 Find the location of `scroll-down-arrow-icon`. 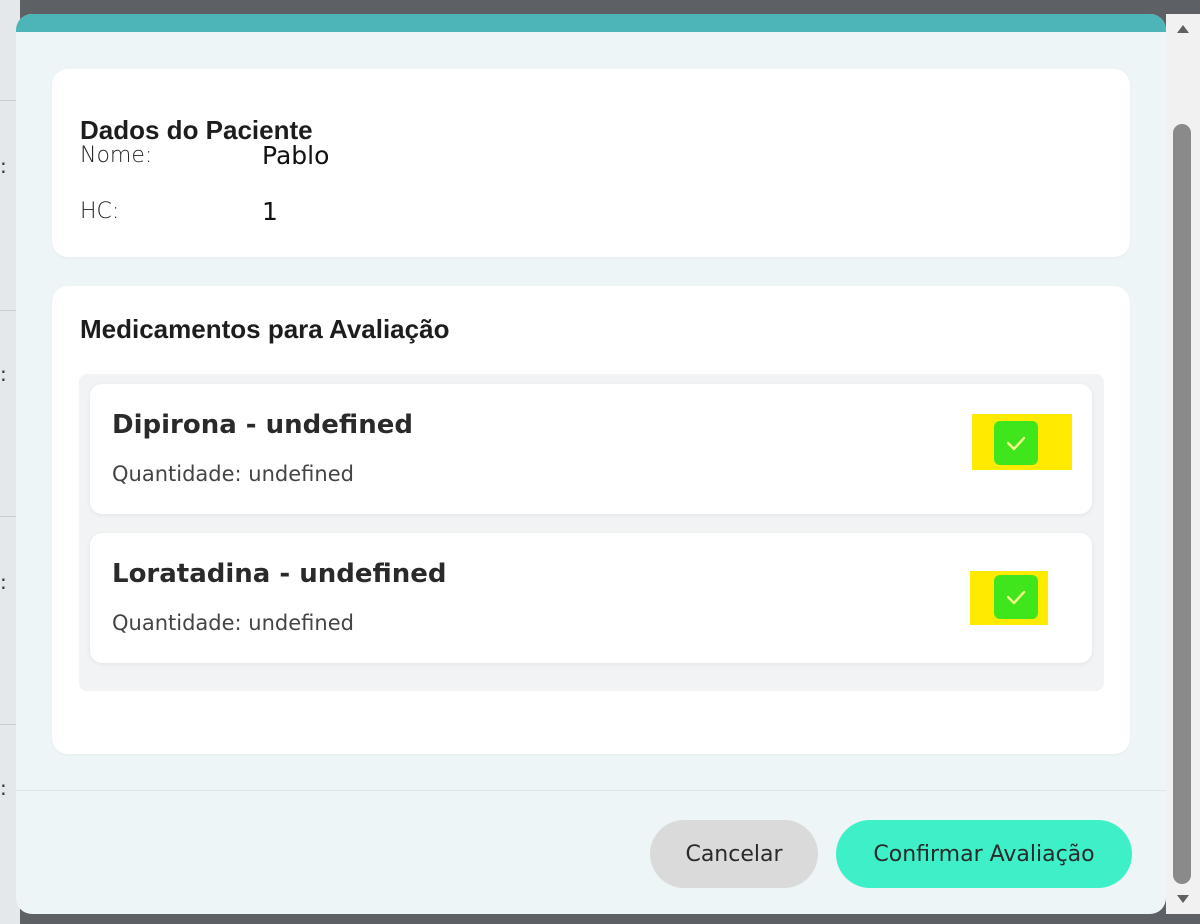

scroll-down-arrow-icon is located at coordinates (1183, 899).